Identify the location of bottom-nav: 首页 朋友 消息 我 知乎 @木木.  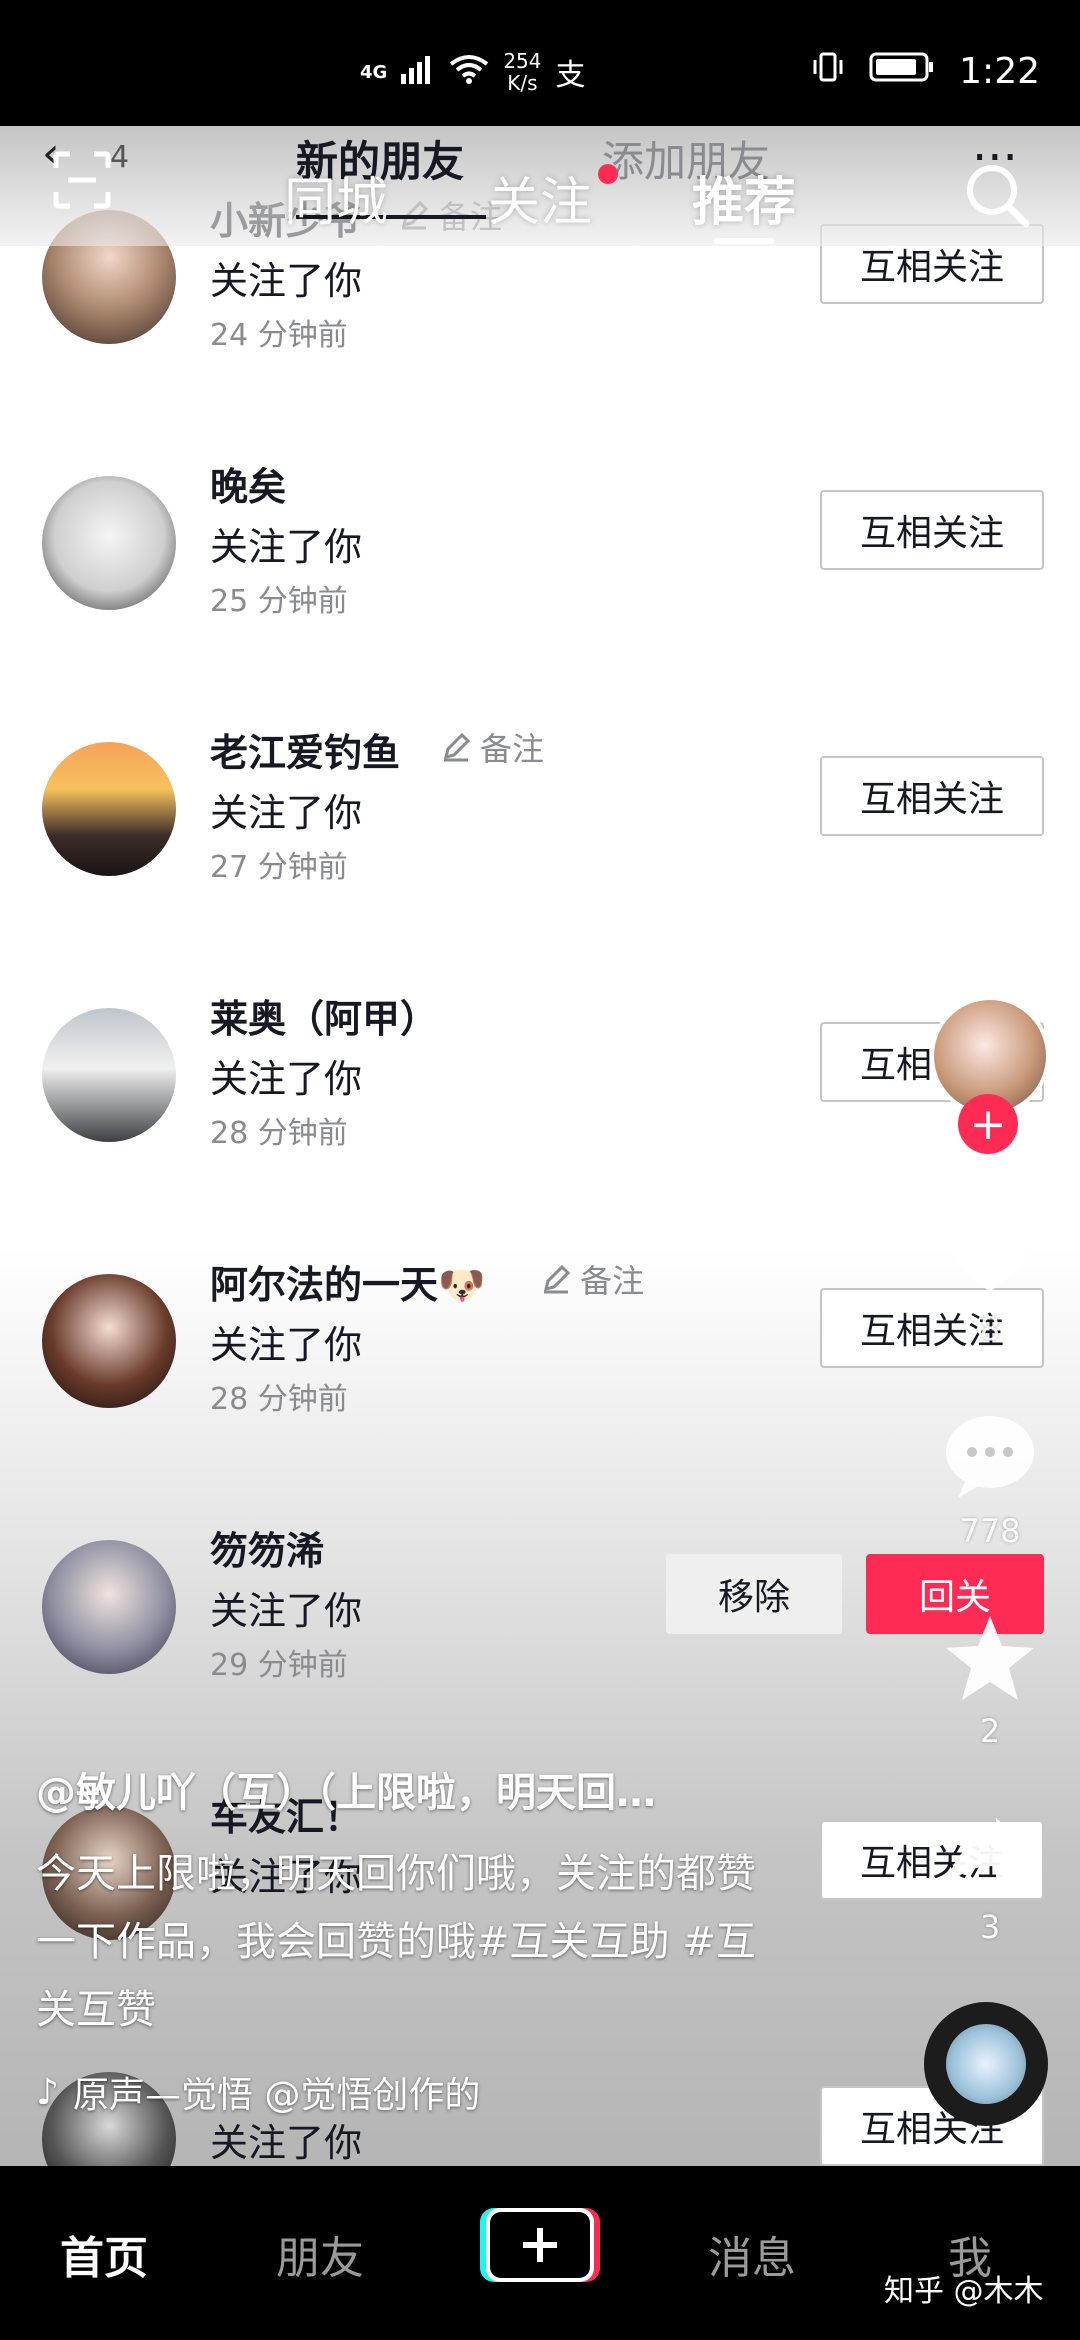
(540, 2253).